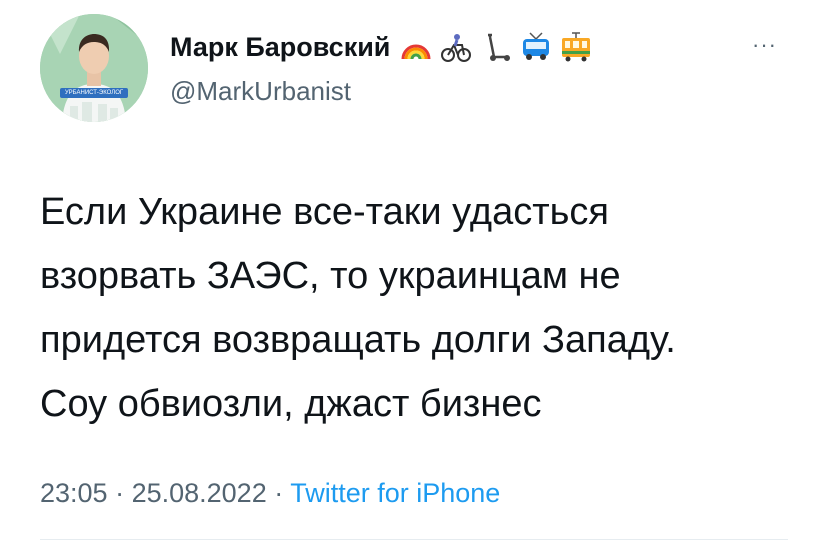 The height and width of the screenshot is (547, 828). I want to click on avatar-badge-text: УРБАНИСТ-ЭКОЛОГ, so click(94, 93).